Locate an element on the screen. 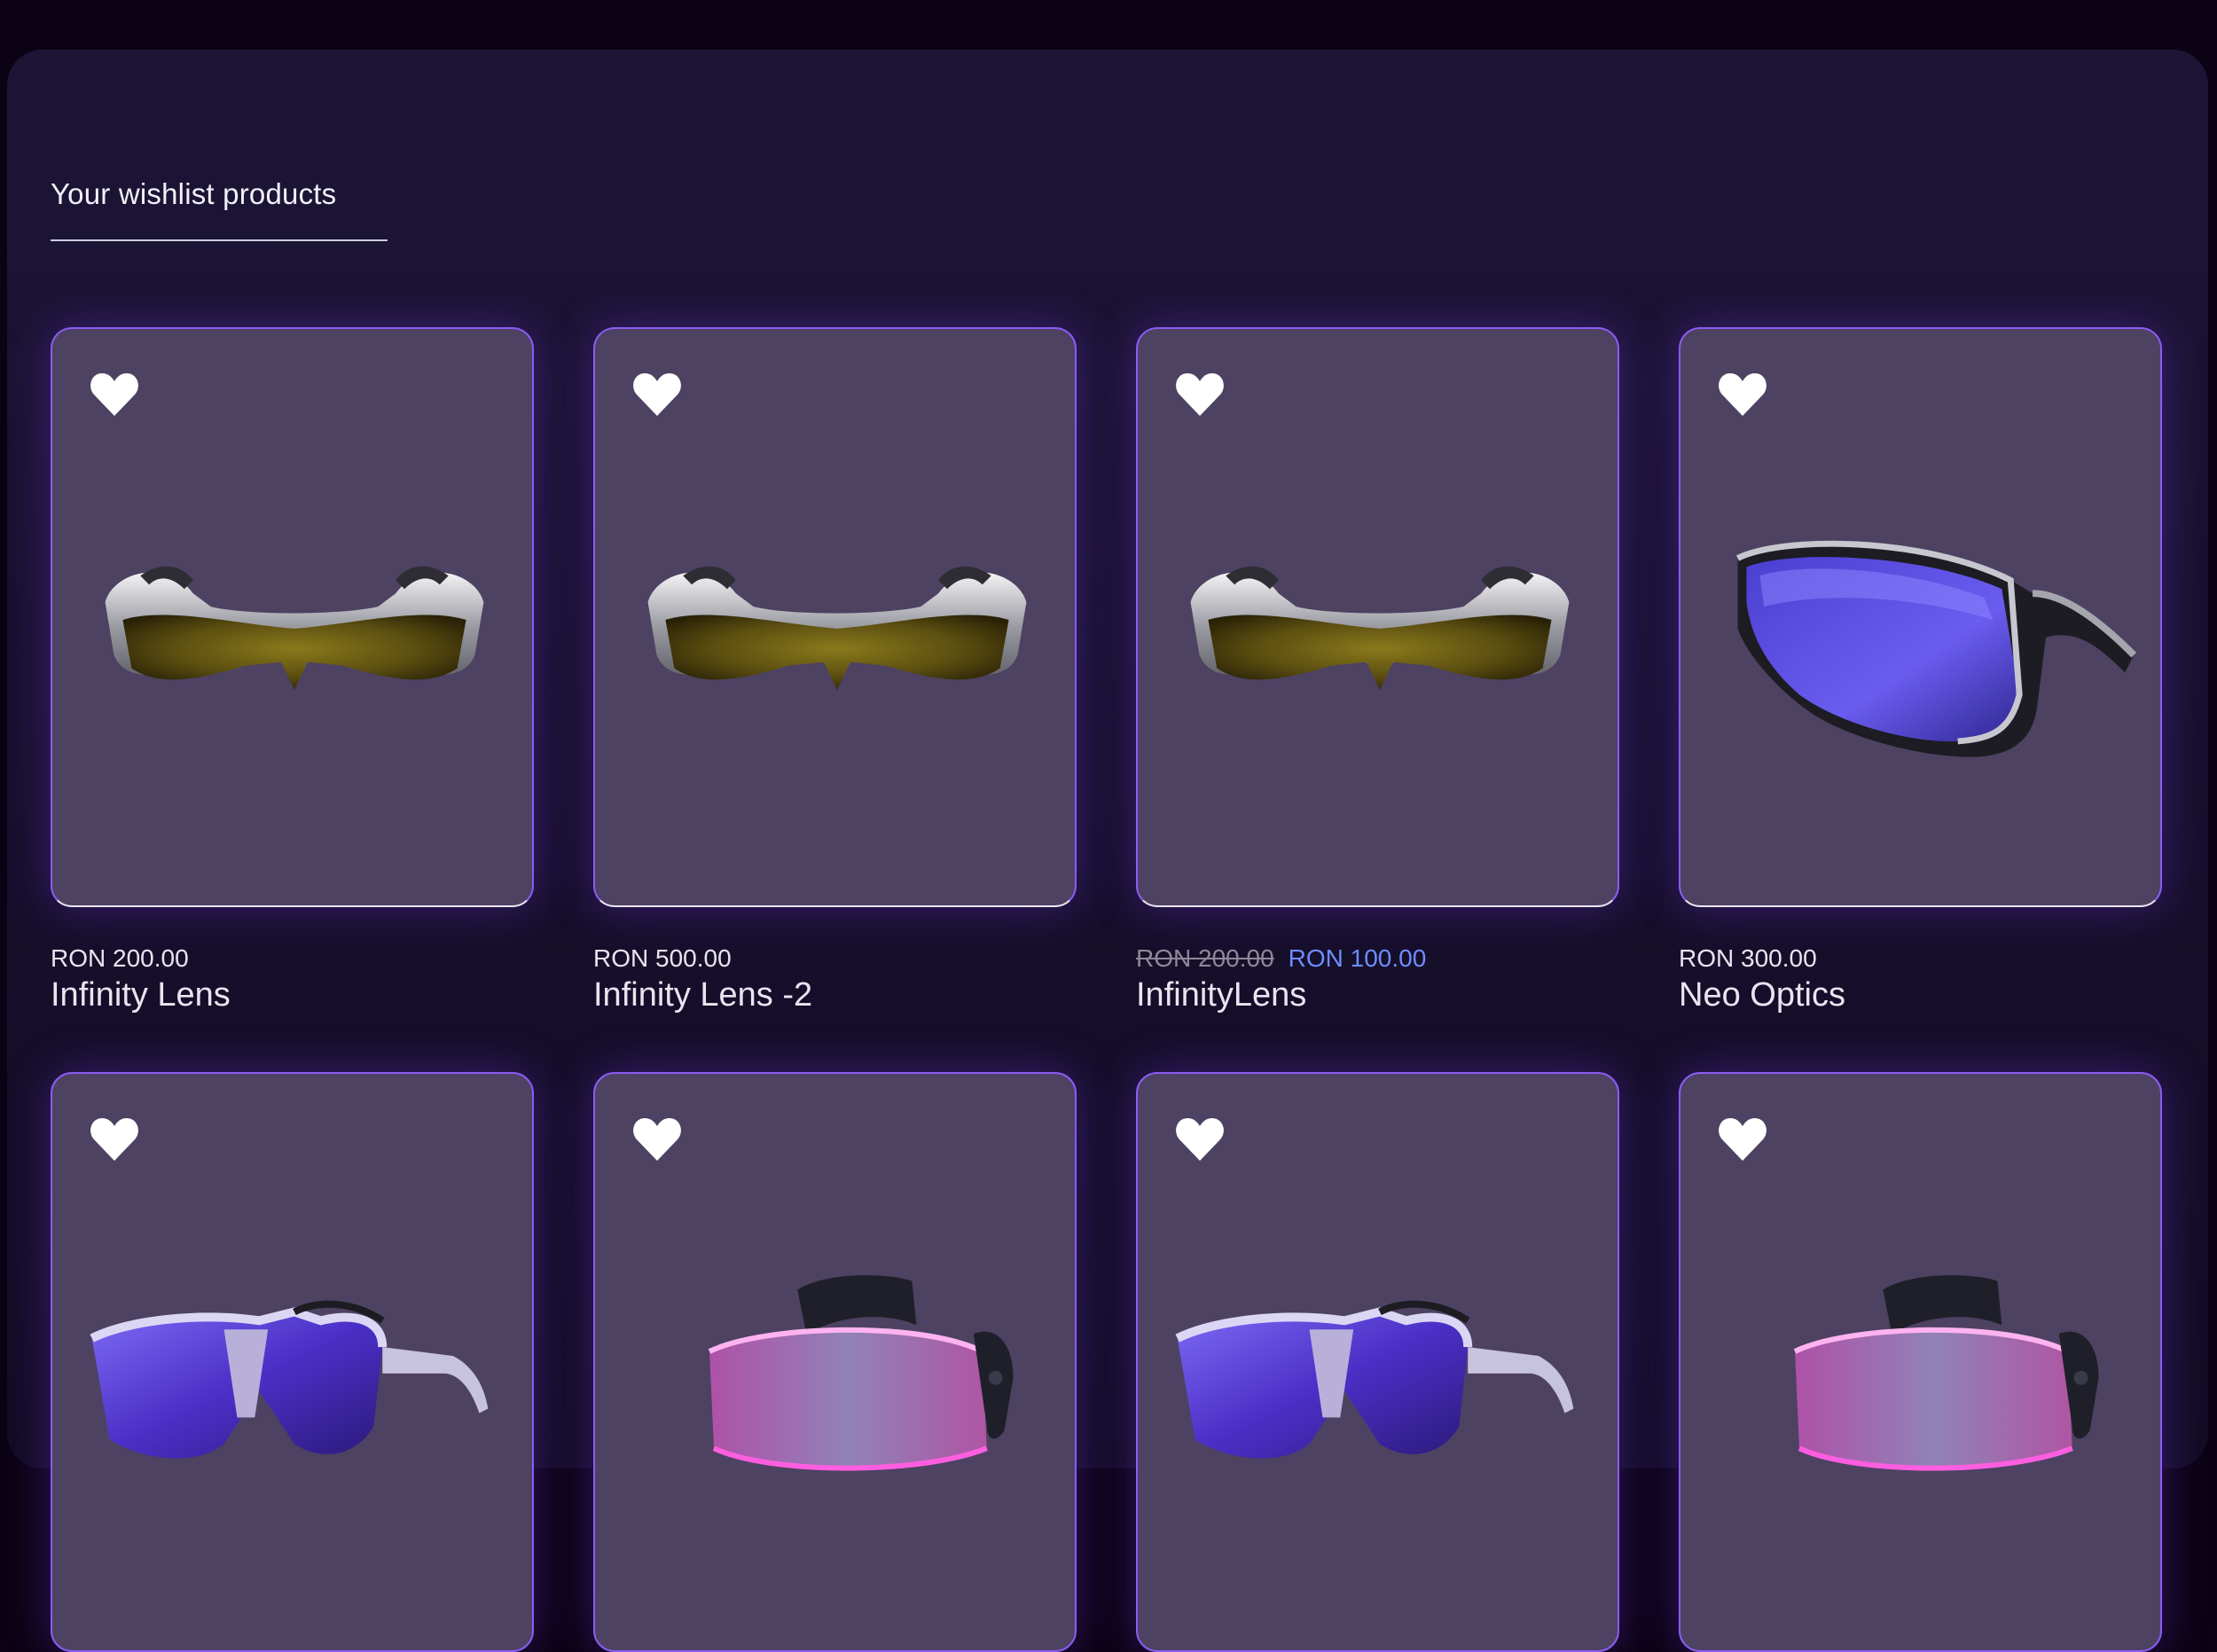 This screenshot has height=1652, width=2217. product-price: RON 500.00 is located at coordinates (662, 958).